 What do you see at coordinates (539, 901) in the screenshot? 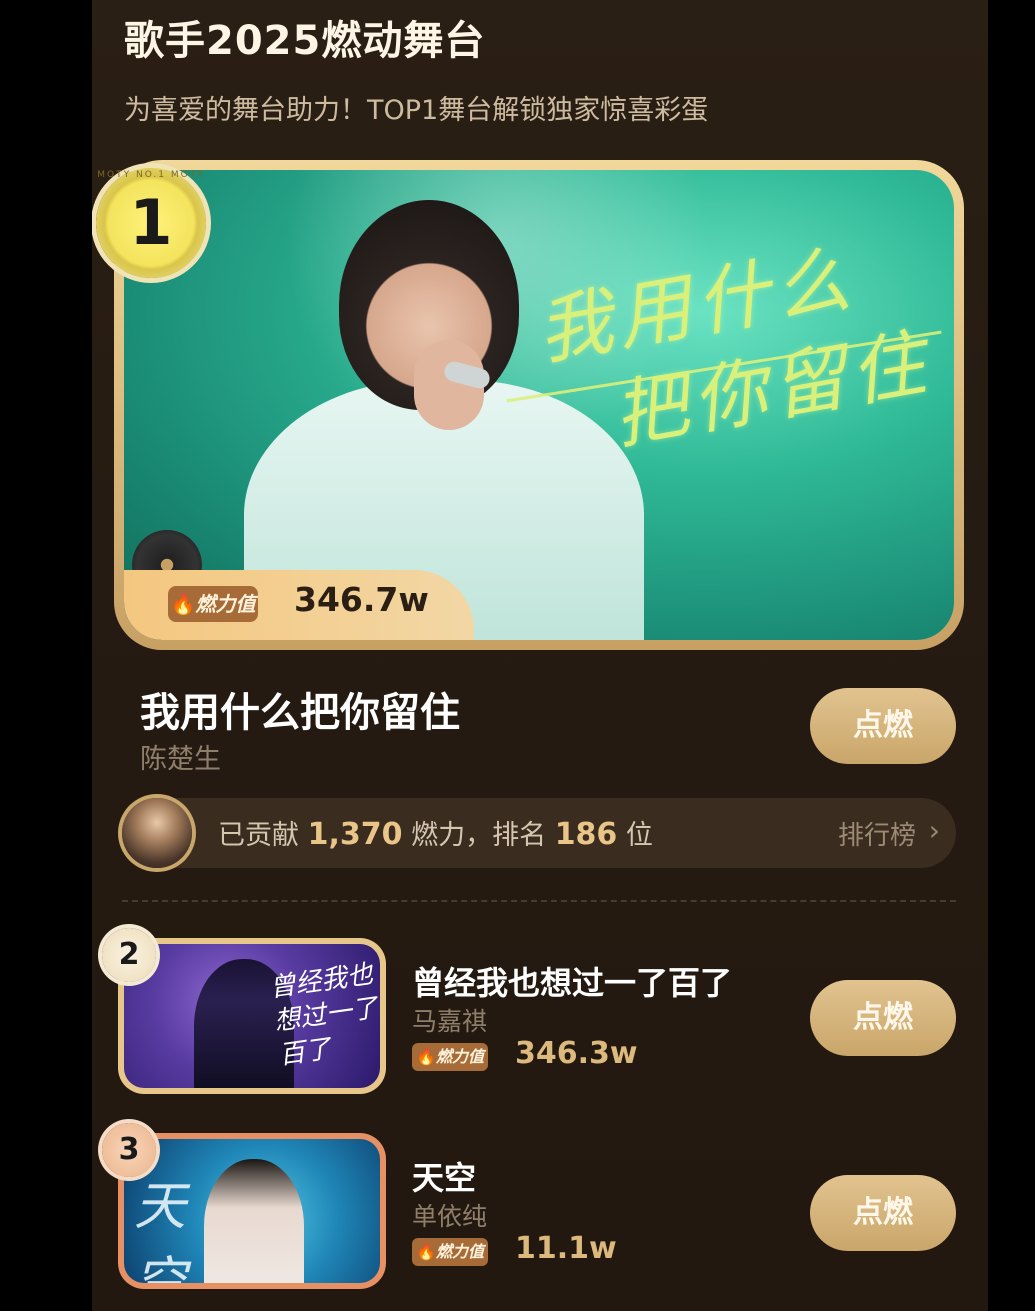
I see `divider` at bounding box center [539, 901].